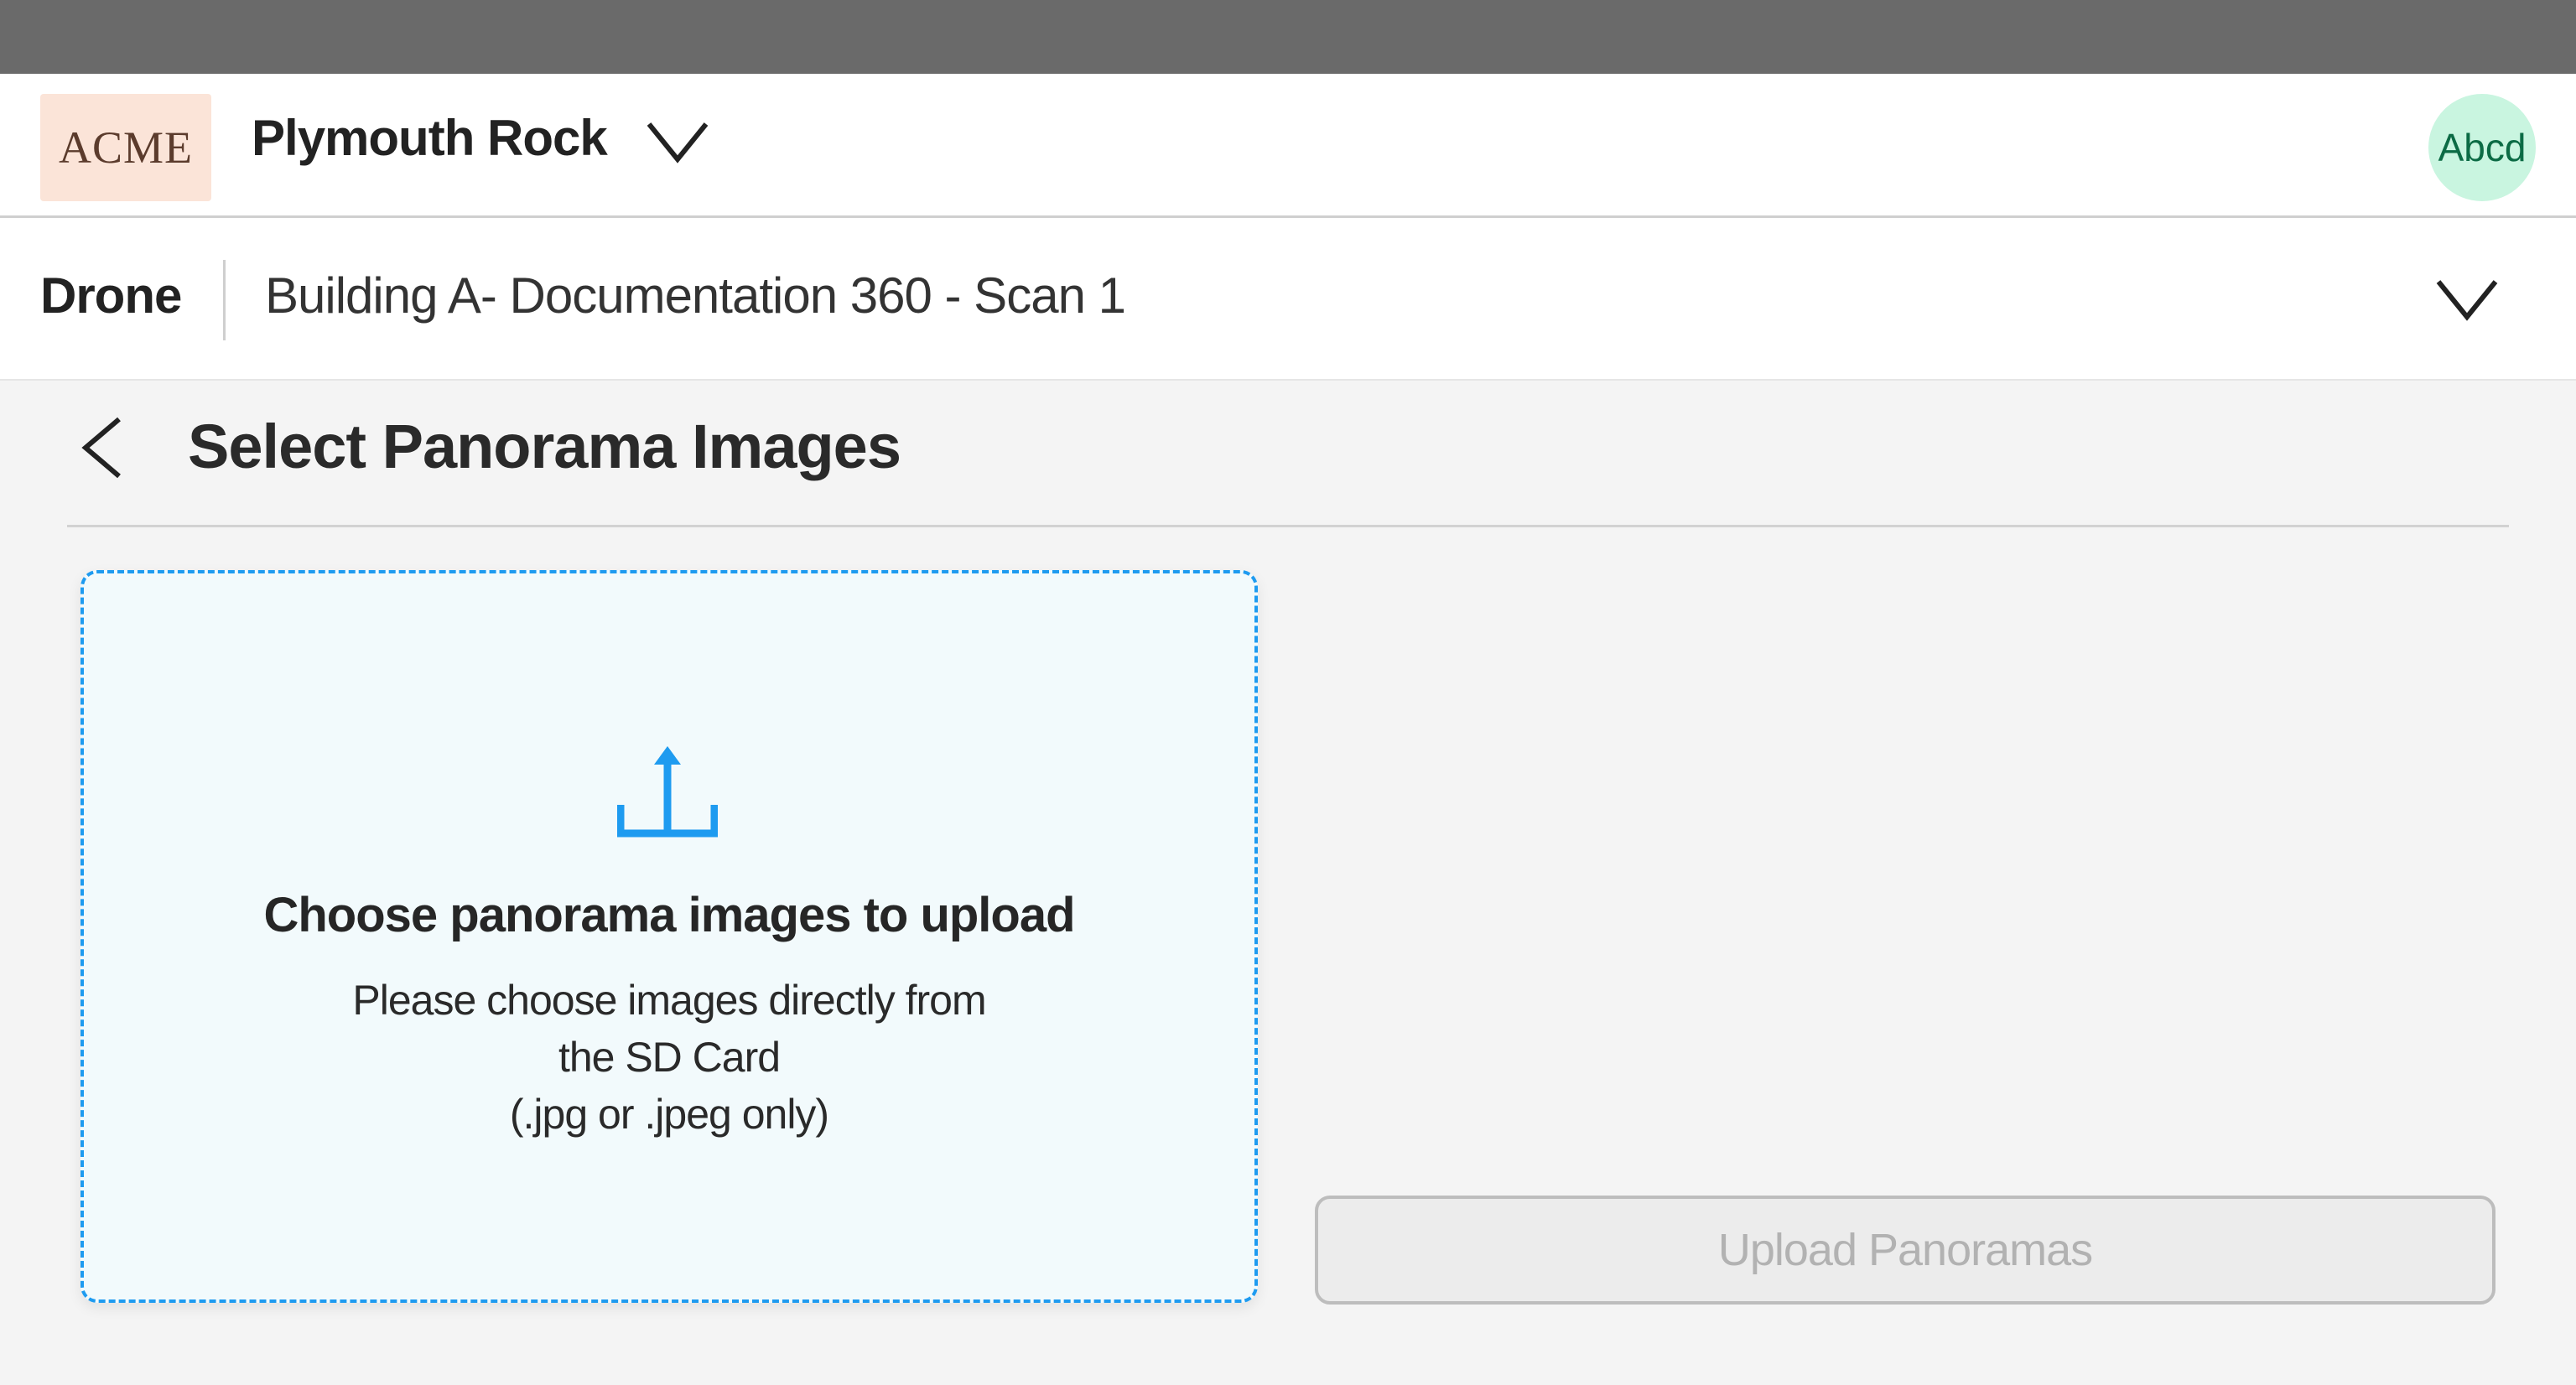 This screenshot has width=2576, height=1385. I want to click on dropzone-file-types: (.jpg or .jpeg only), so click(669, 1114).